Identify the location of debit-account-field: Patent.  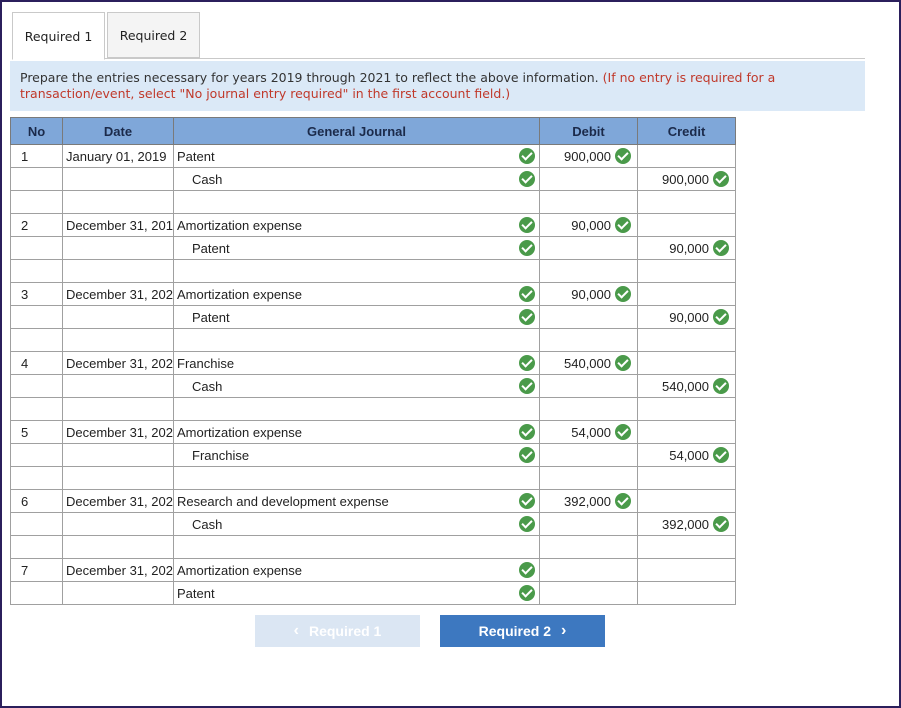
(356, 156).